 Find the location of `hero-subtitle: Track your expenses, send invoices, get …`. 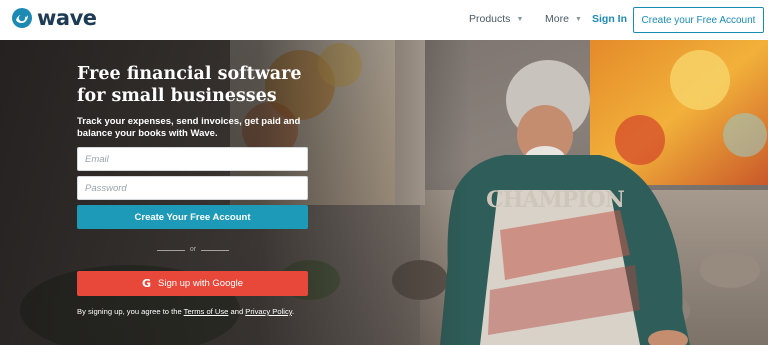

hero-subtitle: Track your expenses, send invoices, get … is located at coordinates (189, 127).